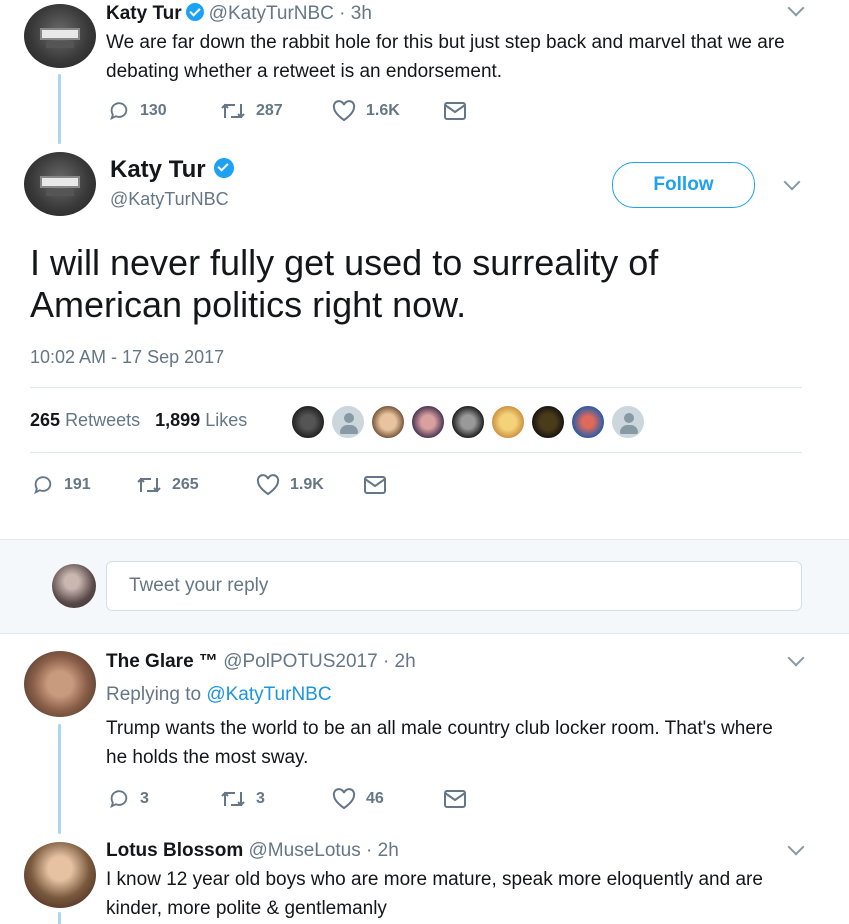 The height and width of the screenshot is (924, 849). I want to click on reply-button: 130, so click(164, 111).